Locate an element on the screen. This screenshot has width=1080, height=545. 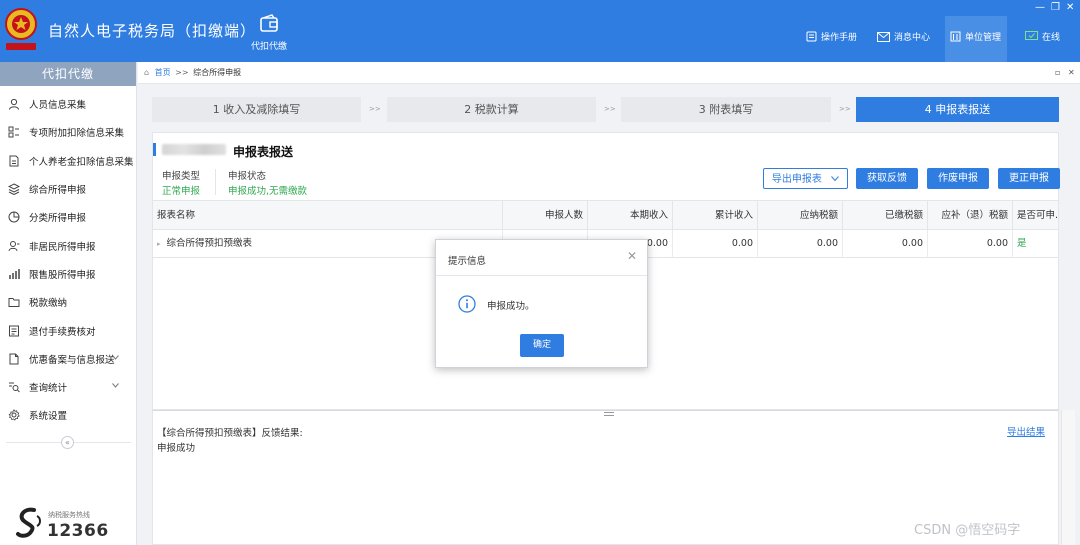
restore-panel-icon: ▫ is located at coordinates (1057, 73).